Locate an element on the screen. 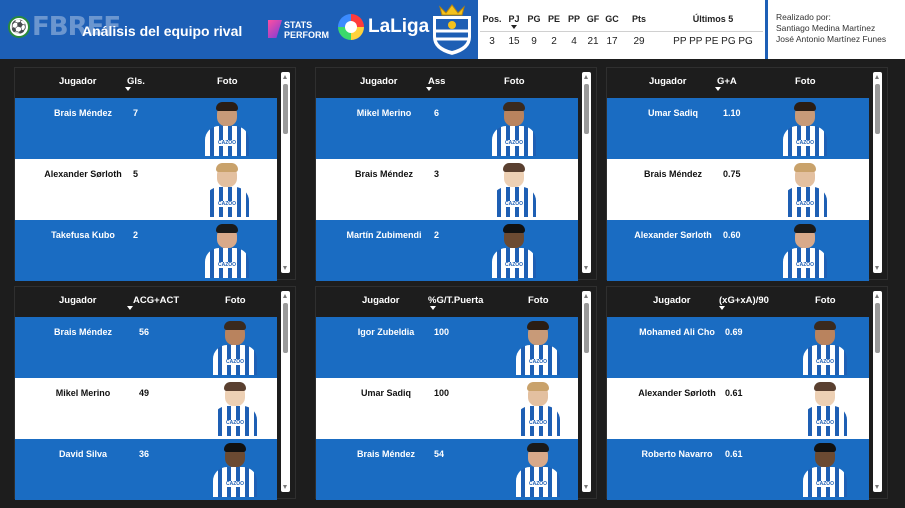 The height and width of the screenshot is (508, 905). table-row: Martín Zubimendi 2 CAZOO is located at coordinates (447, 250).